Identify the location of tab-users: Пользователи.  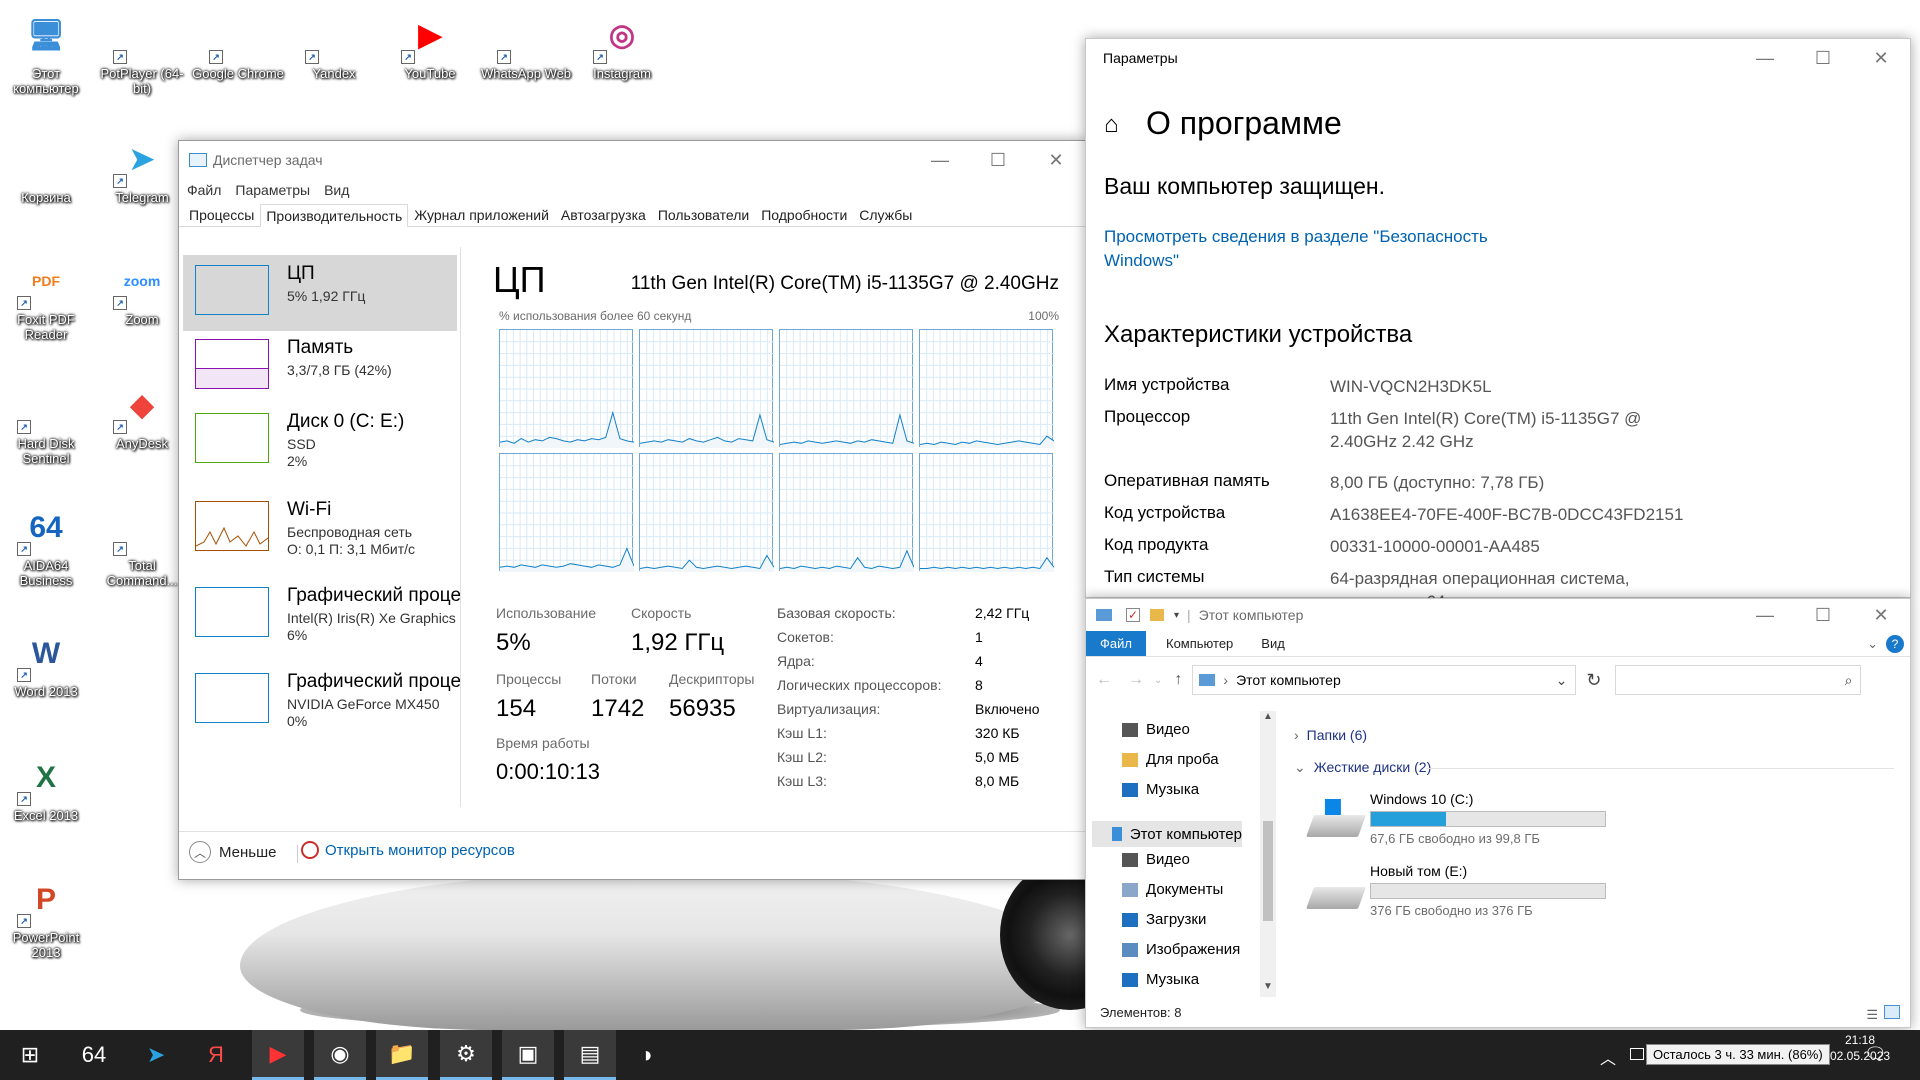
(703, 214).